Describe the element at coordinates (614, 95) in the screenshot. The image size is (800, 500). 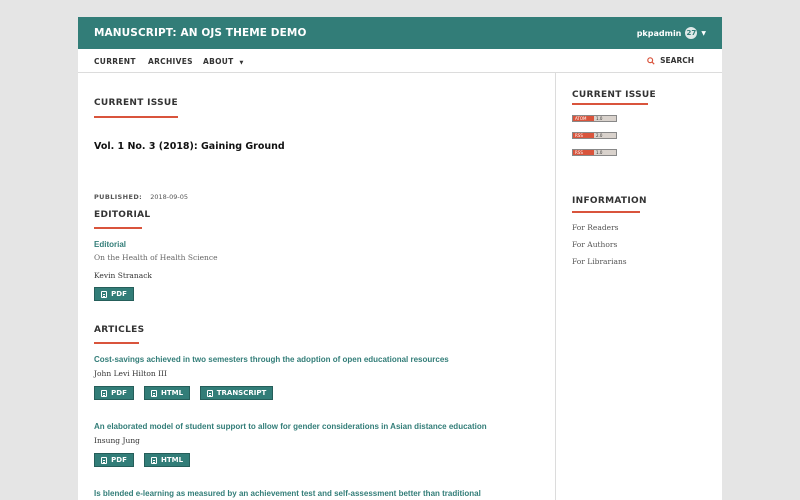
I see `sidebar-current-issue-heading: CURRENT ISSUE` at that location.